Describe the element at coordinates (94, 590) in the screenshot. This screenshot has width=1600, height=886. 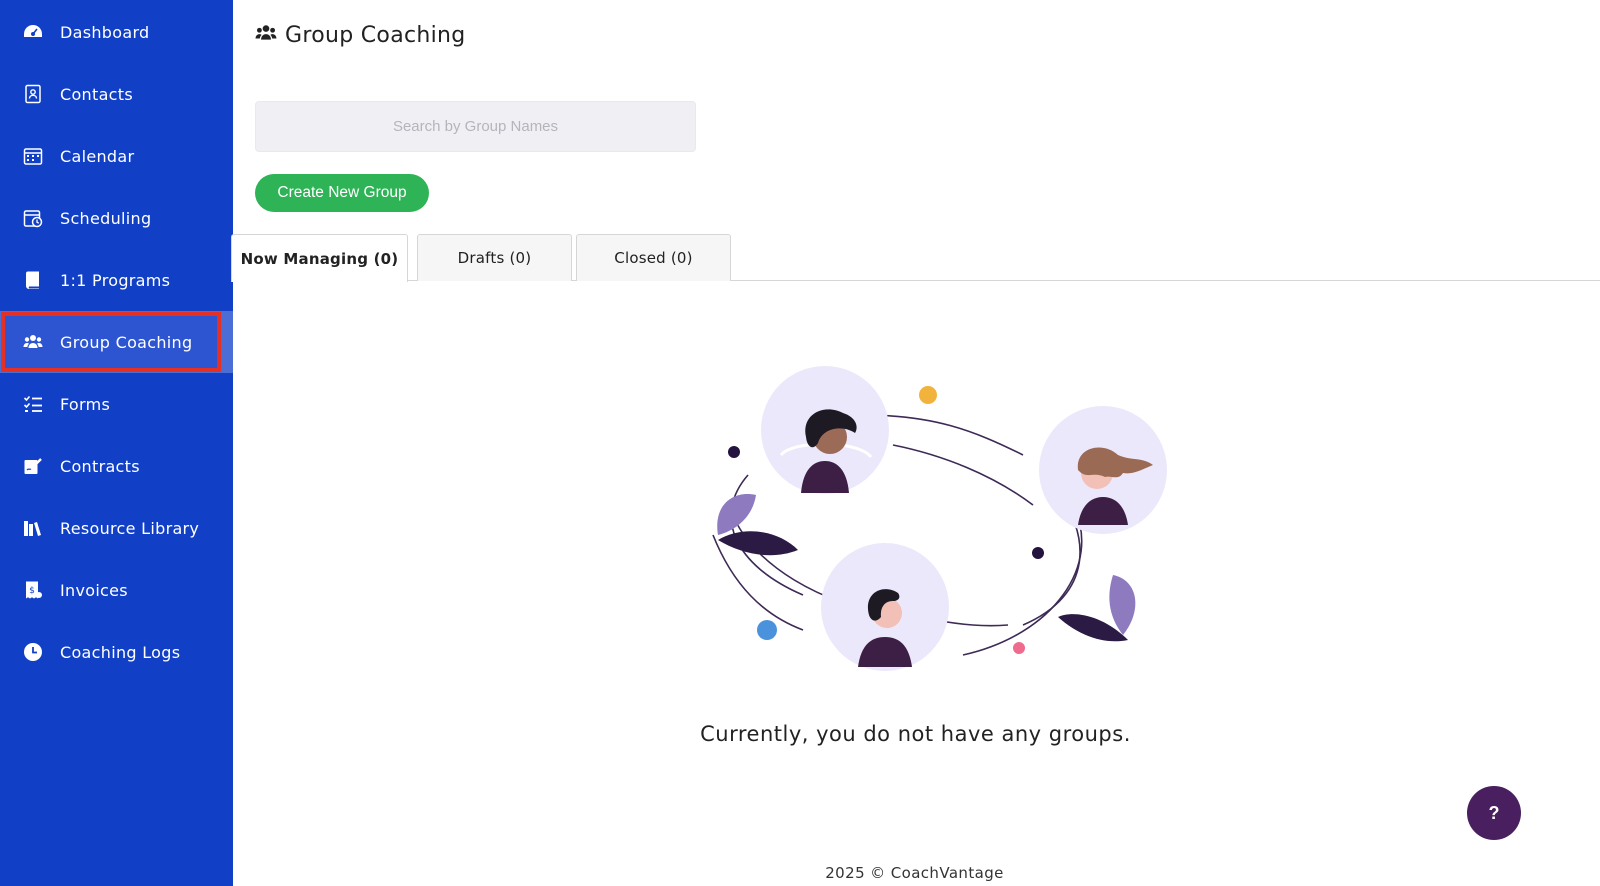
I see `sidebar-item-label: Invoices` at that location.